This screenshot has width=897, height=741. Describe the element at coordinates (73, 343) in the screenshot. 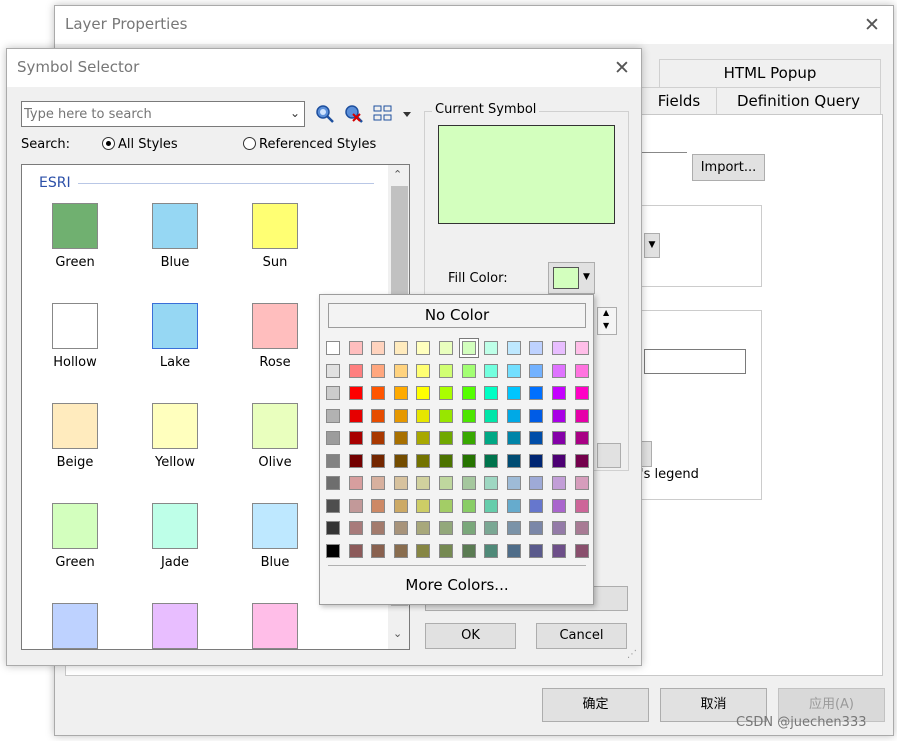

I see `symbol-tile: Hollow` at that location.